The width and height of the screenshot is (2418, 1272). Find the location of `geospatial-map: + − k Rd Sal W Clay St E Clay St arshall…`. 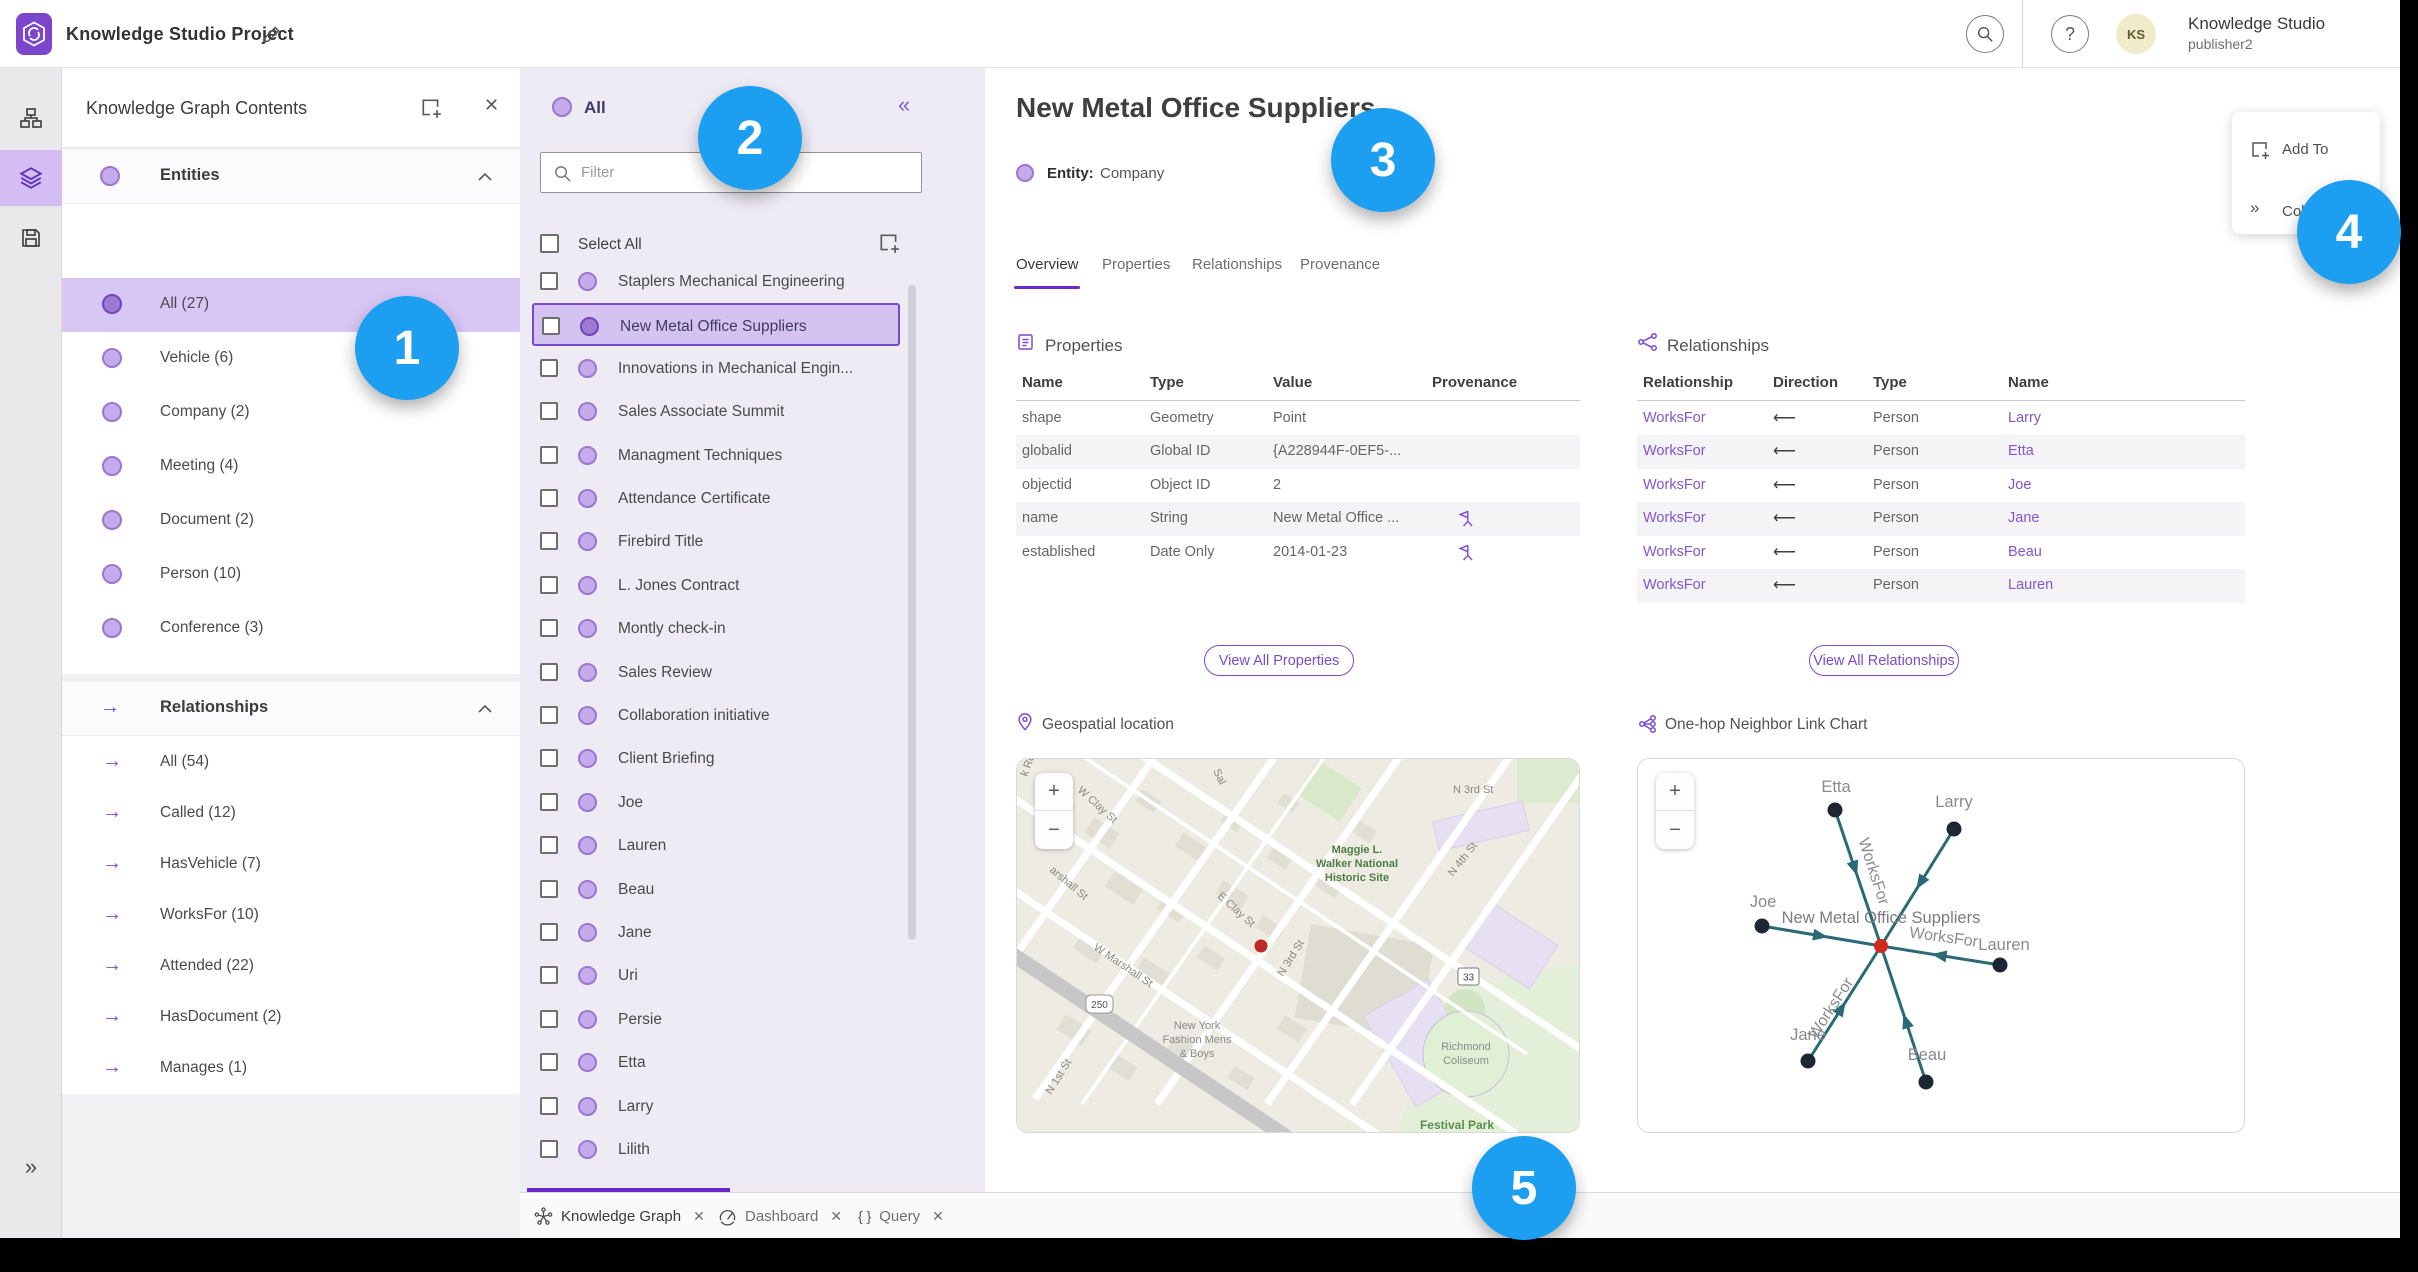

geospatial-map: + − k Rd Sal W Clay St E Clay St arshall… is located at coordinates (1298, 945).